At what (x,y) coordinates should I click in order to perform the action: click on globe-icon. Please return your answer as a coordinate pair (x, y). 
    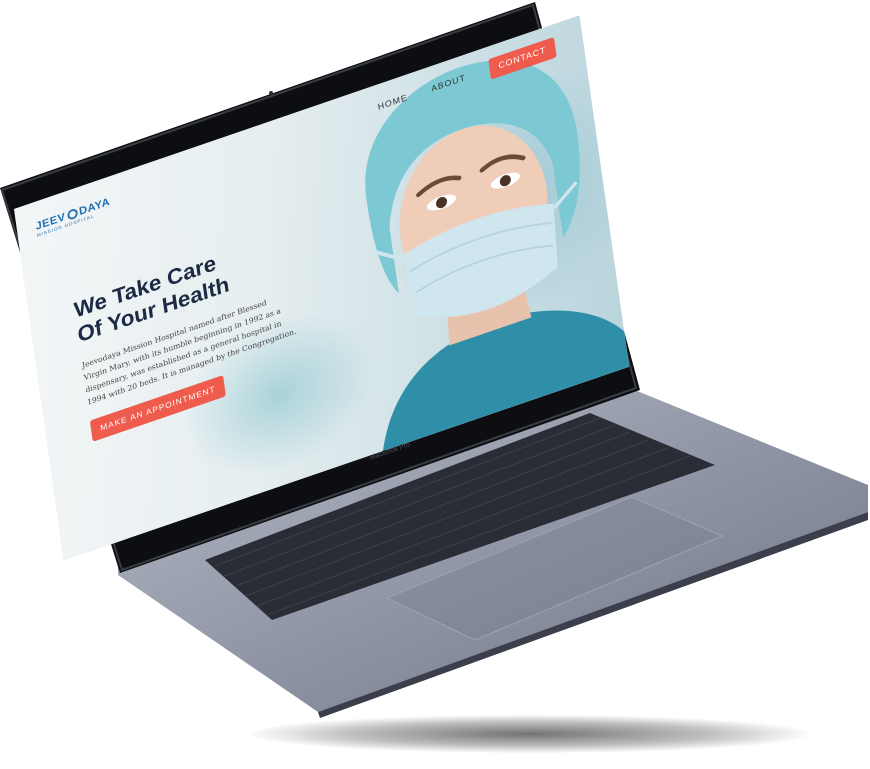
    Looking at the image, I should click on (72, 214).